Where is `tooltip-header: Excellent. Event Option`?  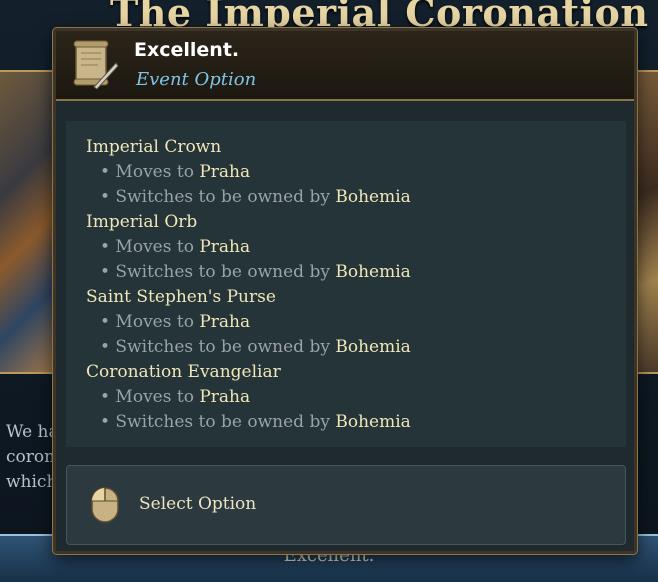
tooltip-header: Excellent. Event Option is located at coordinates (345, 66).